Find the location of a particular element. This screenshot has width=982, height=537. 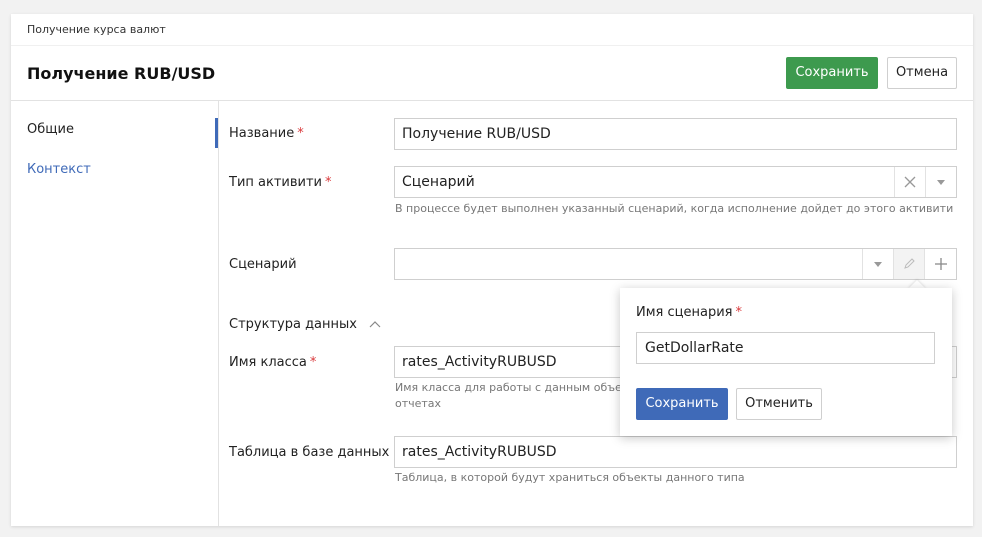

active-section-indicator is located at coordinates (216, 133).